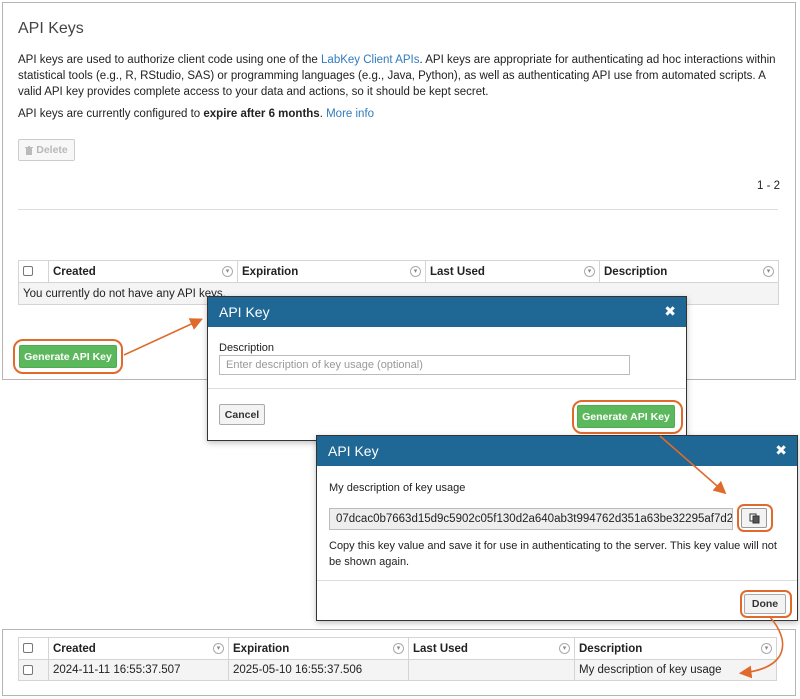 This screenshot has height=699, width=800. Describe the element at coordinates (761, 647) in the screenshot. I see `arrow-done-to-row` at that location.